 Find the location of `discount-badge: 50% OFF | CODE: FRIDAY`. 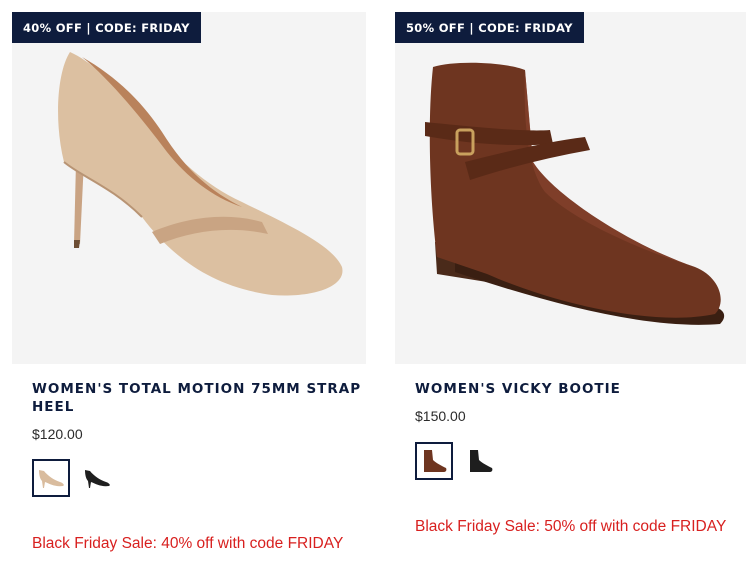

discount-badge: 50% OFF | CODE: FRIDAY is located at coordinates (489, 27).